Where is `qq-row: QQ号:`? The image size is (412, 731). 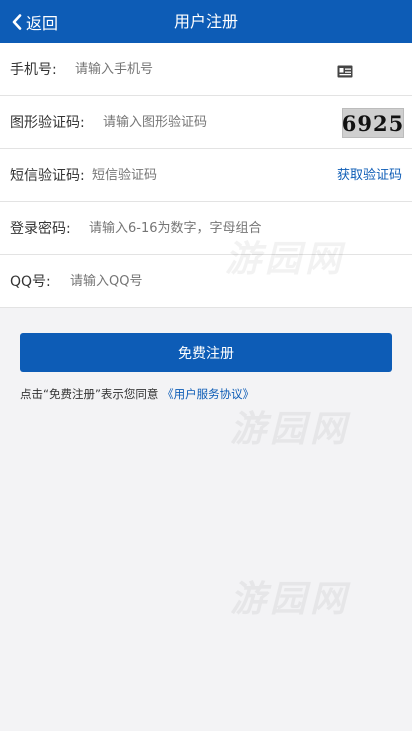
qq-row: QQ号: is located at coordinates (206, 281).